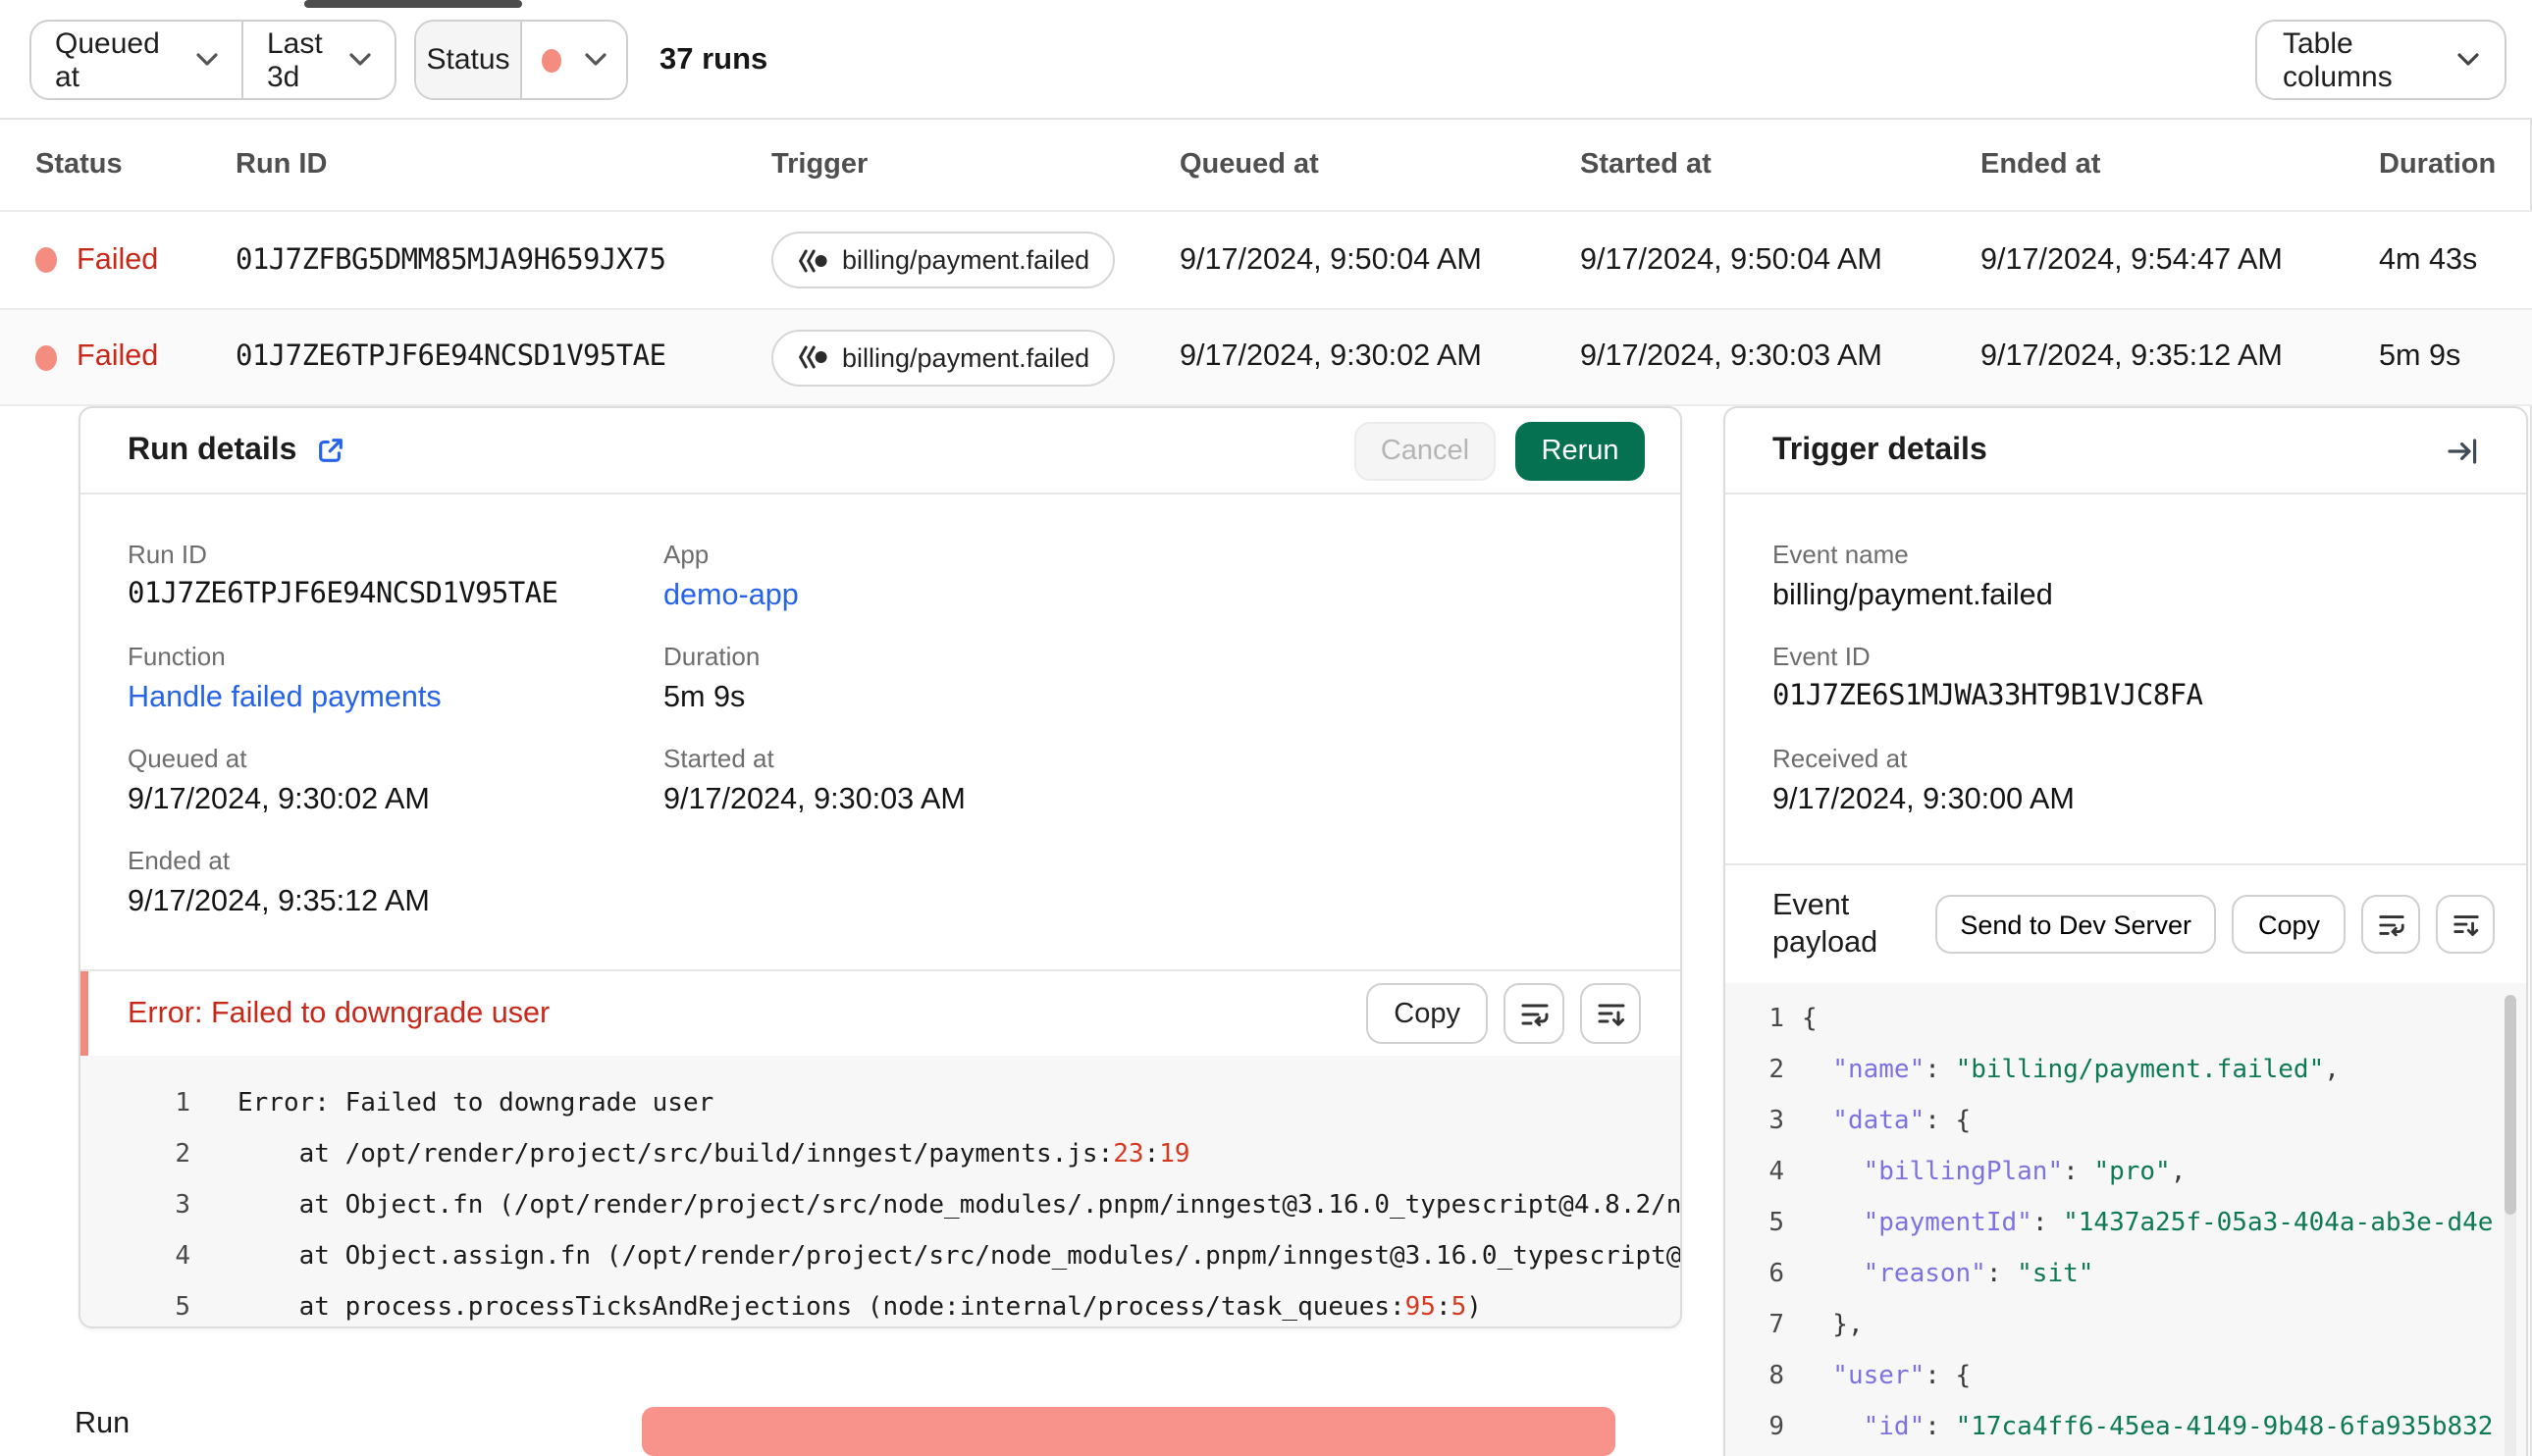  I want to click on function-label: Function, so click(177, 656).